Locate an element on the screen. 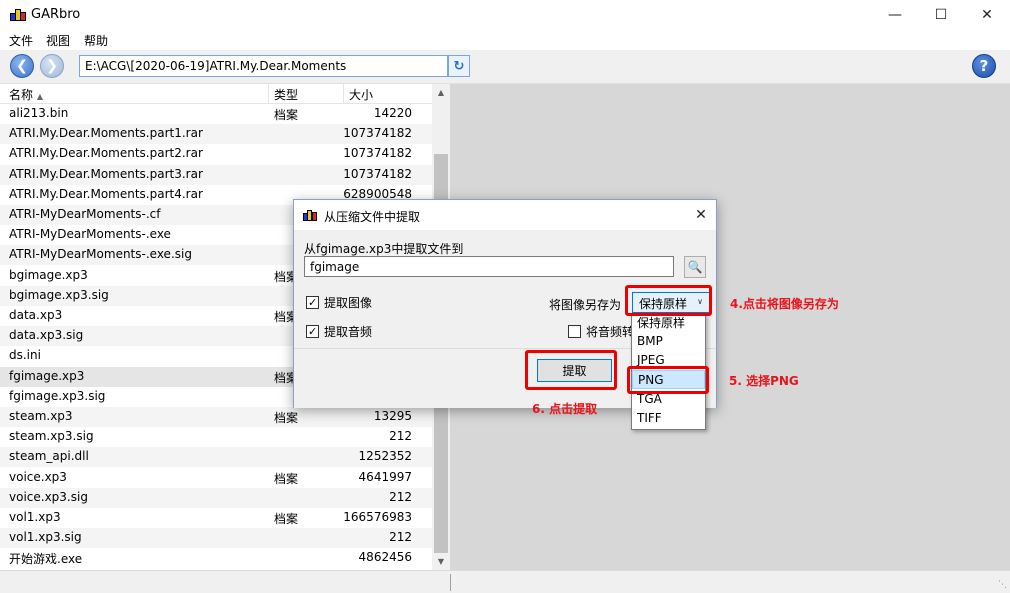 Image resolution: width=1010 pixels, height=593 pixels. browse-folder-icon: 🔍 is located at coordinates (695, 267).